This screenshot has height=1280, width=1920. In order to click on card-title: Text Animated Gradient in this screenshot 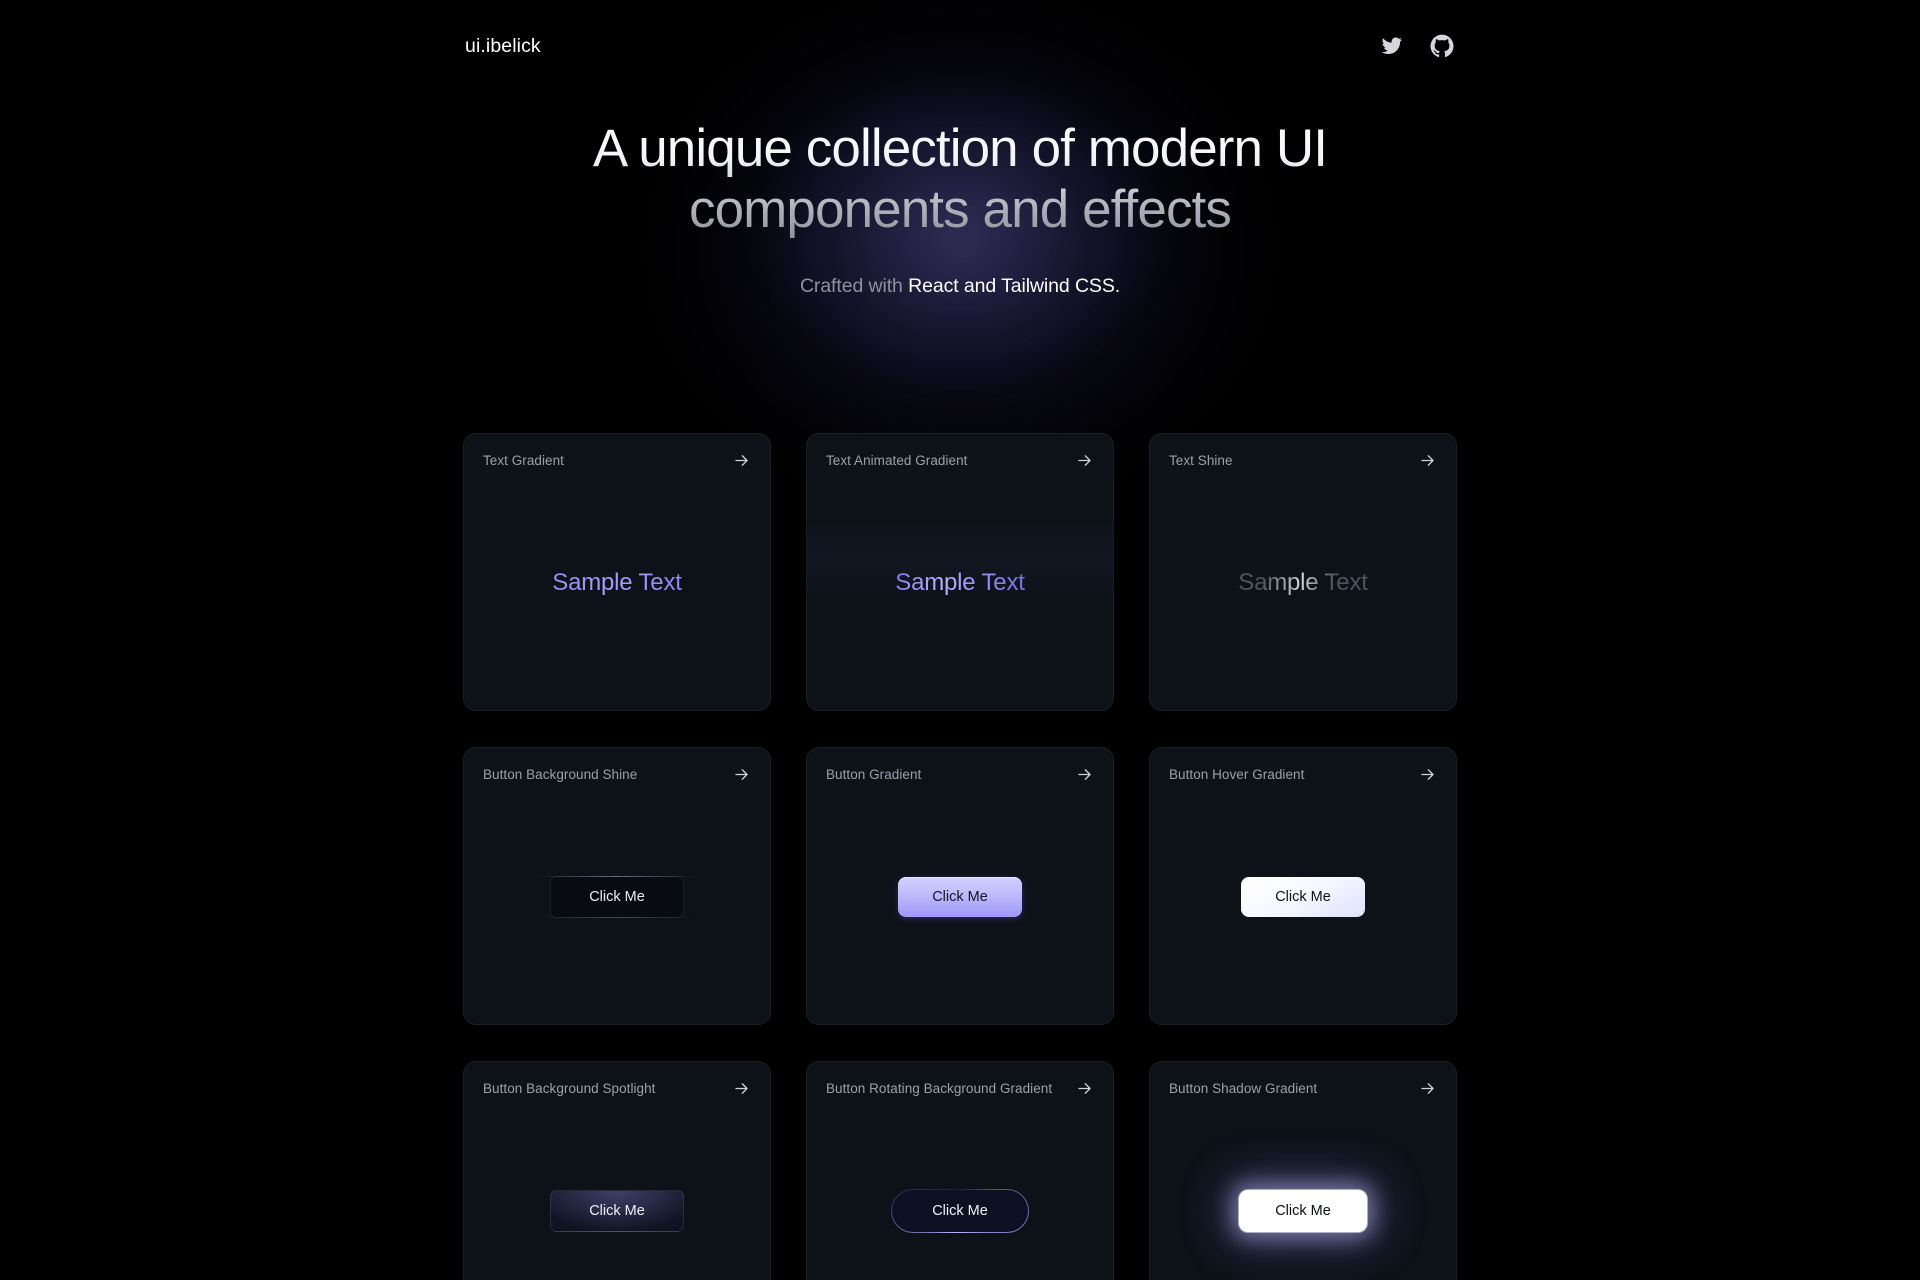, I will do `click(897, 460)`.